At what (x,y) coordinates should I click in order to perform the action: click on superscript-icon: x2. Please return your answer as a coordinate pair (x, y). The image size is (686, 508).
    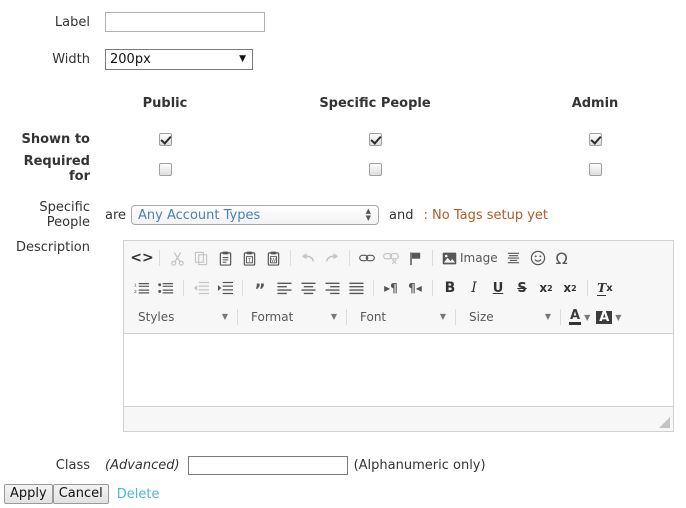
    Looking at the image, I should click on (570, 288).